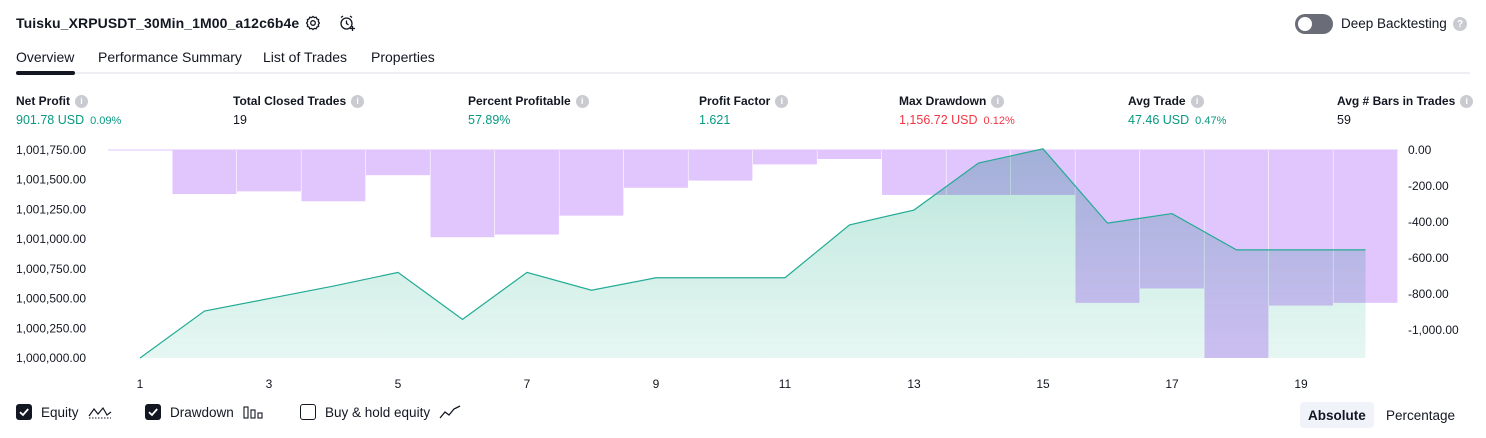  Describe the element at coordinates (398, 384) in the screenshot. I see `x-axis-tick: 5` at that location.